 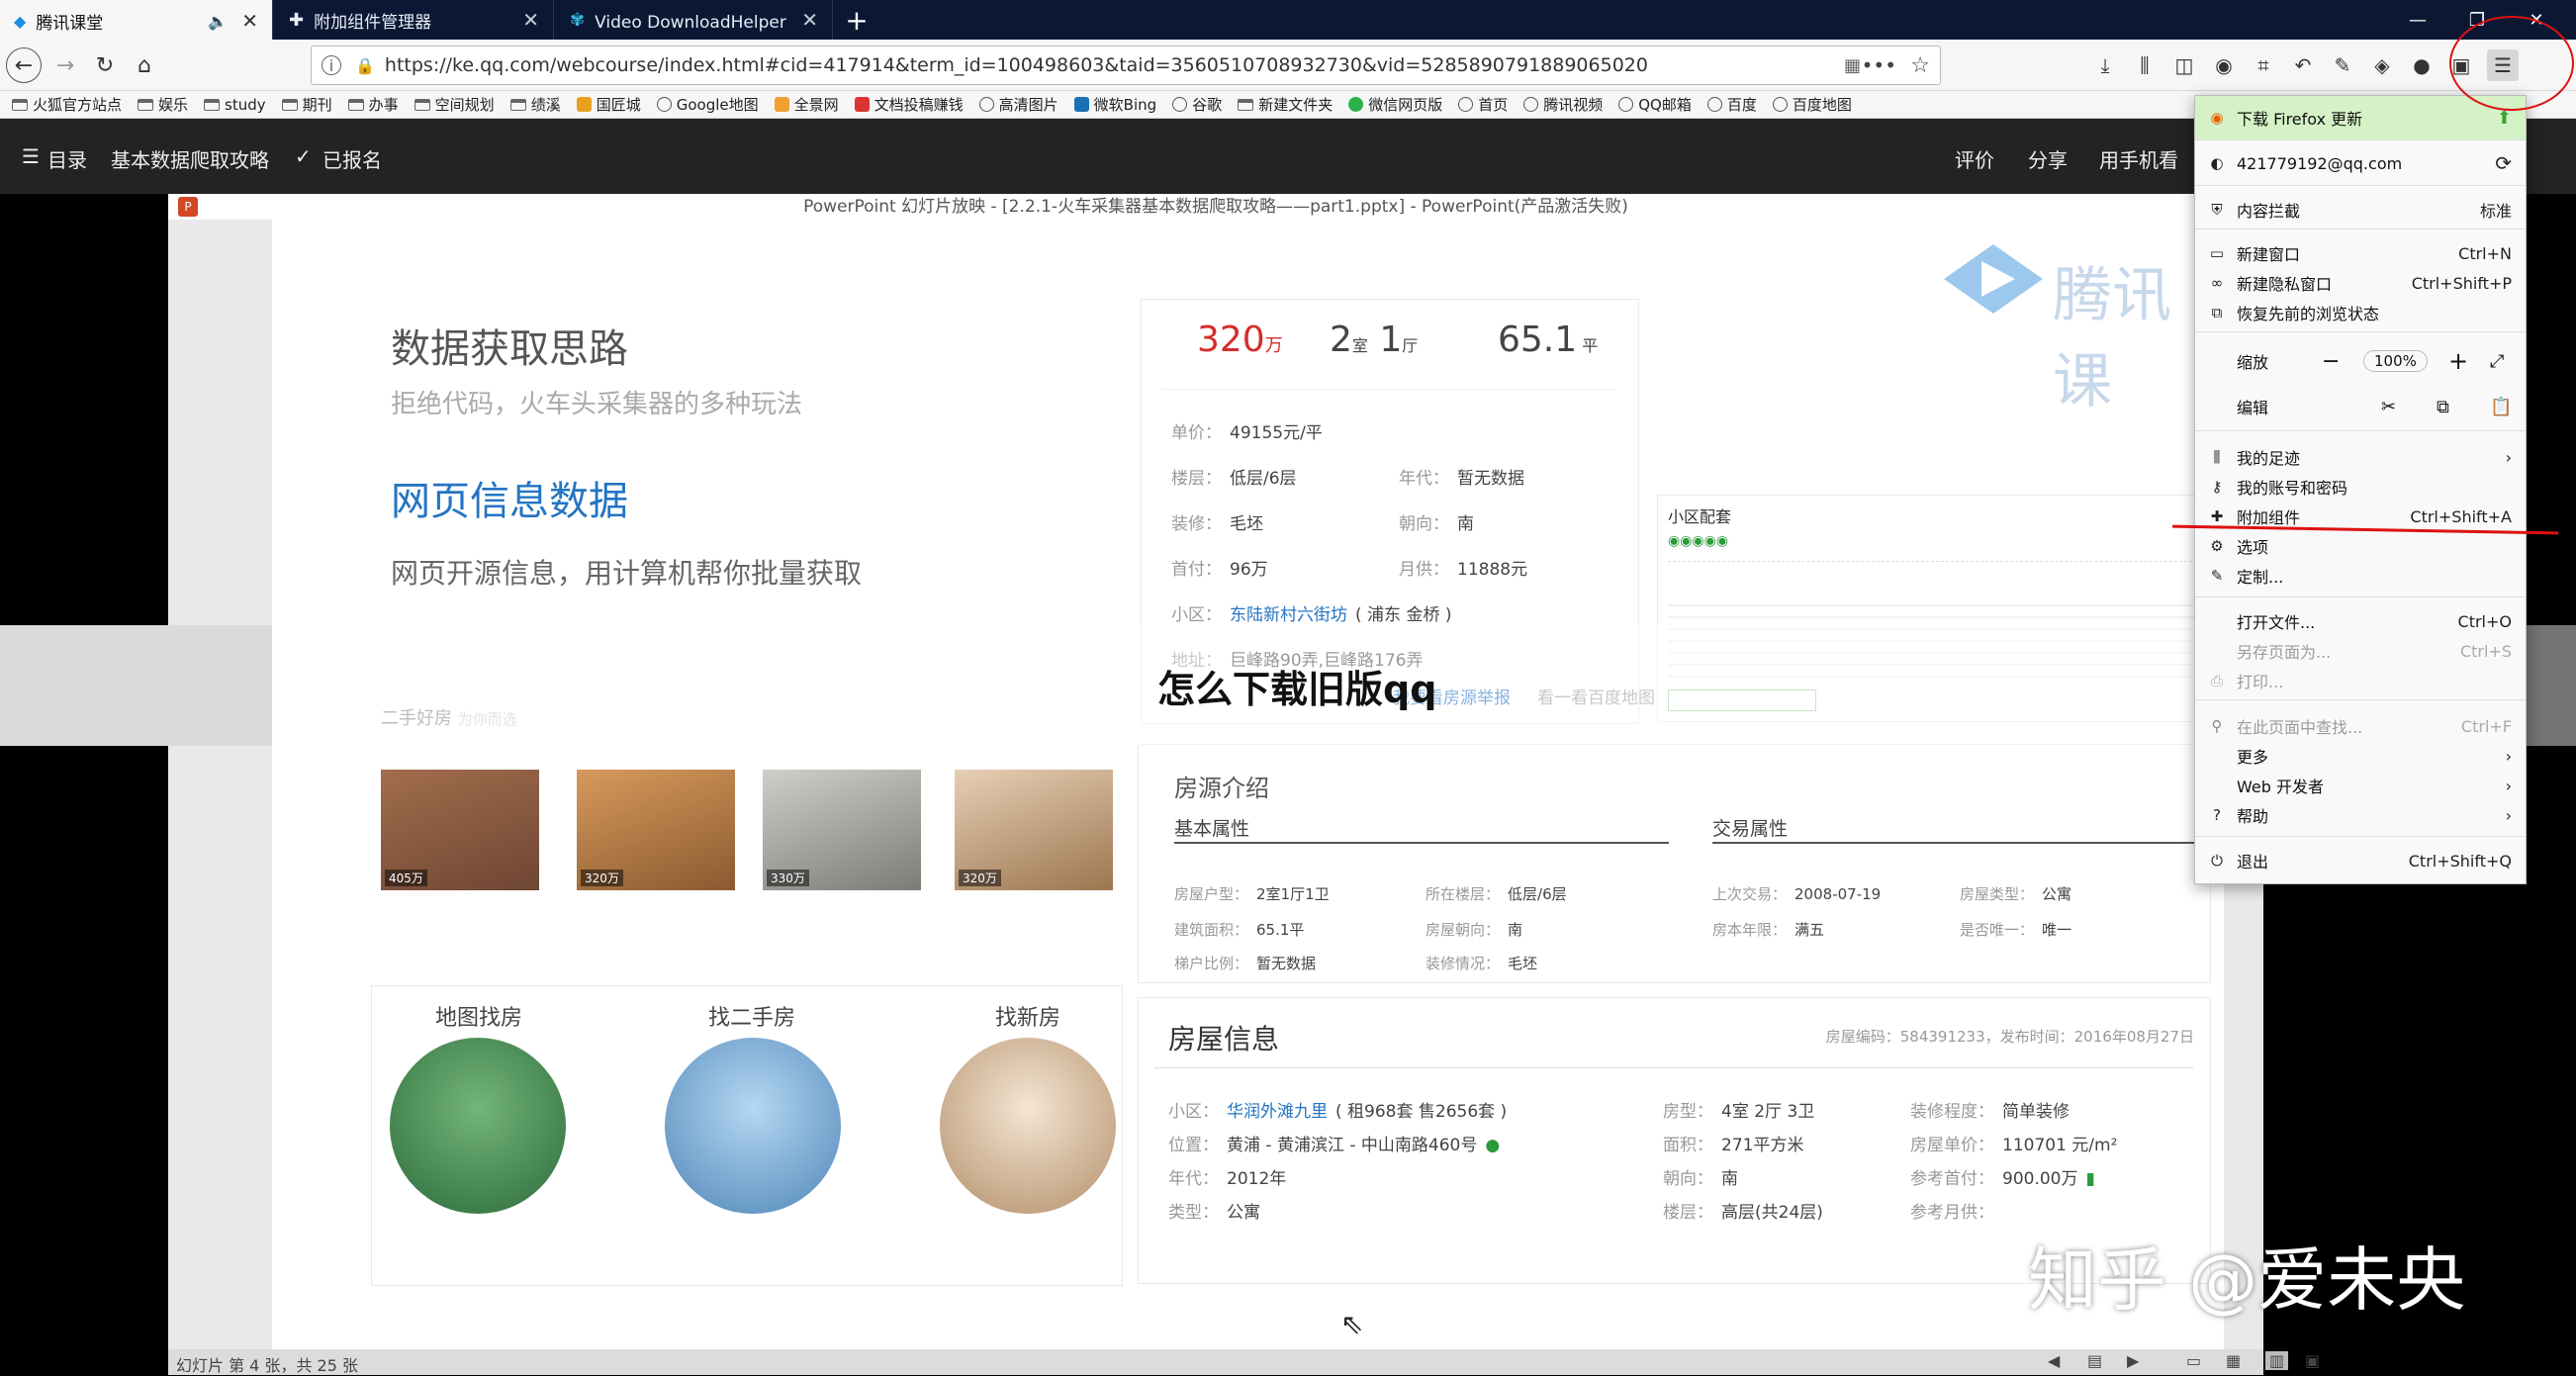 What do you see at coordinates (2233, 1360) in the screenshot?
I see `sorter-view-icon: ▦` at bounding box center [2233, 1360].